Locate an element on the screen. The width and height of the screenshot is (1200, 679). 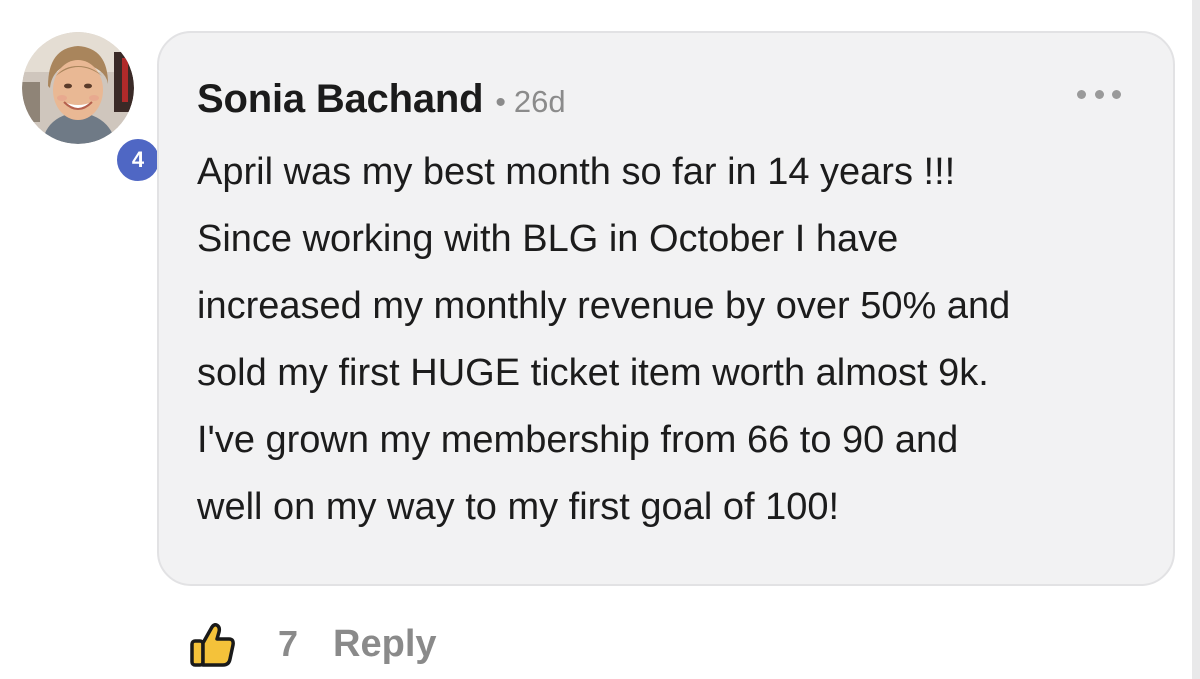
author-name: Sonia Bachand is located at coordinates (340, 99).